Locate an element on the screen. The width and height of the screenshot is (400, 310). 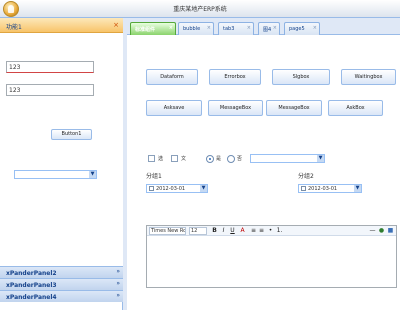
date-group-1-label: 分组1 is located at coordinates (154, 176).